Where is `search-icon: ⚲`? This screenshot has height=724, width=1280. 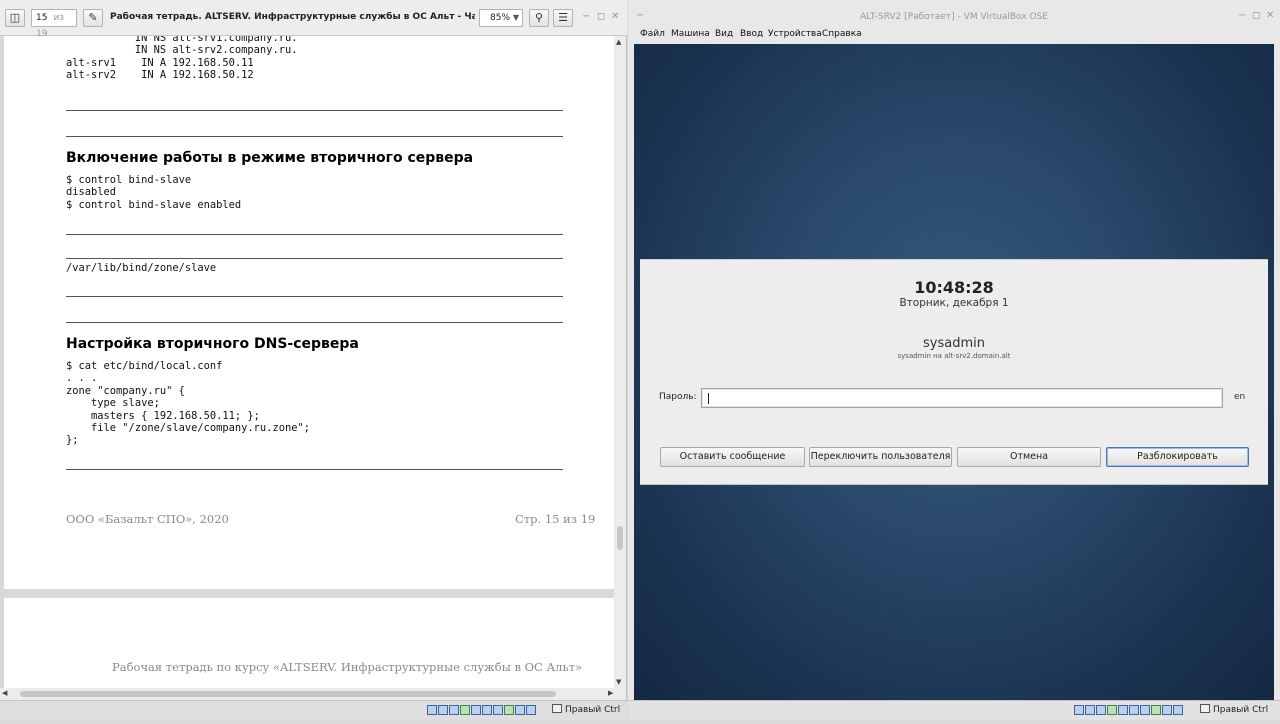 search-icon: ⚲ is located at coordinates (539, 17).